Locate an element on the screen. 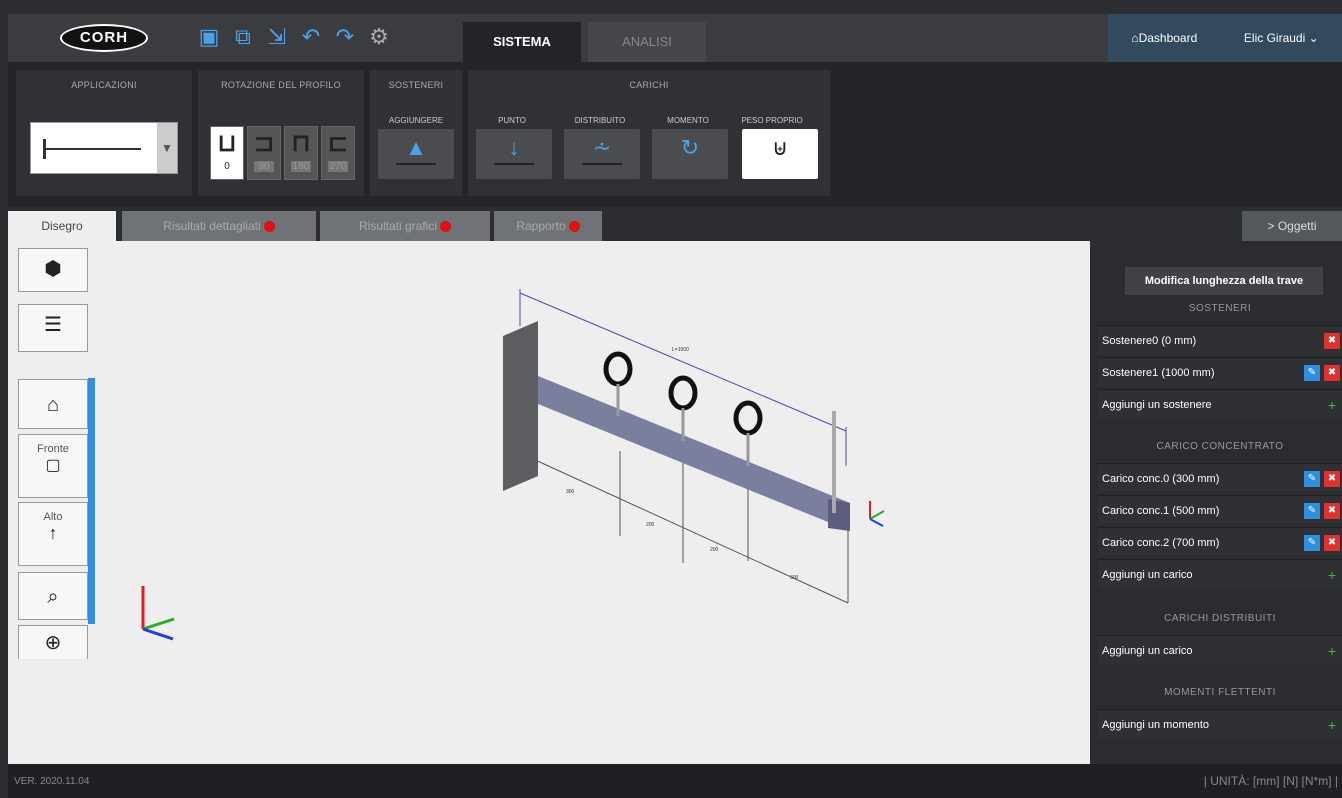 This screenshot has height=798, width=1342. tab-analisi: ANALISI is located at coordinates (647, 42).